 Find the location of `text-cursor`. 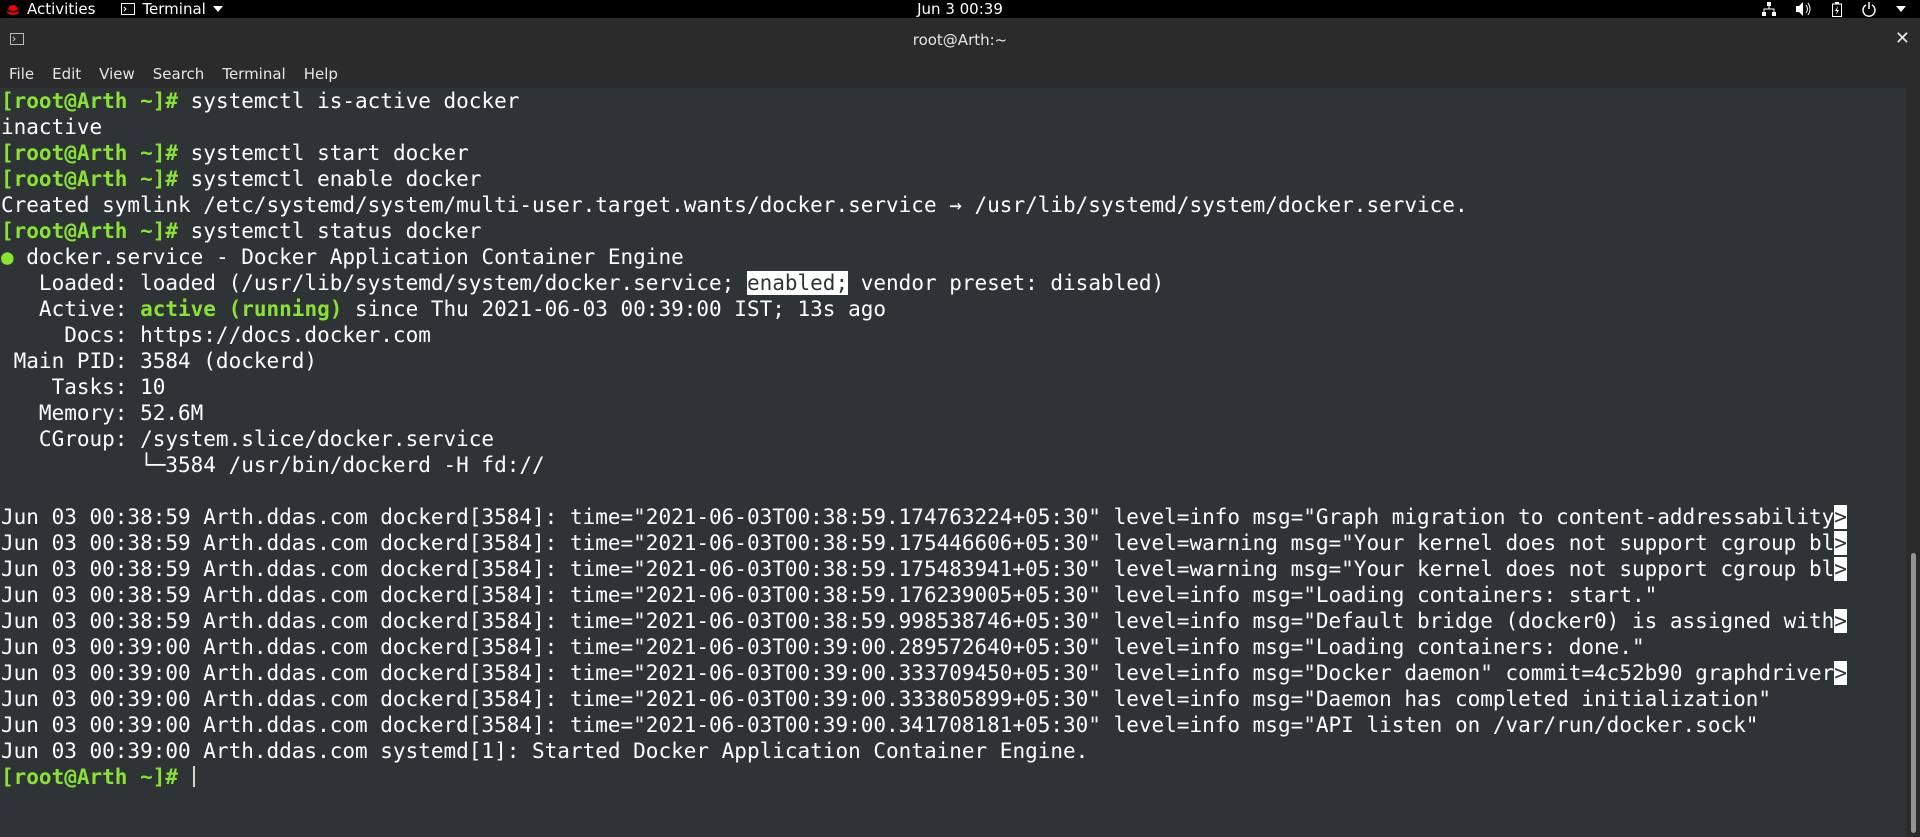

text-cursor is located at coordinates (193, 776).